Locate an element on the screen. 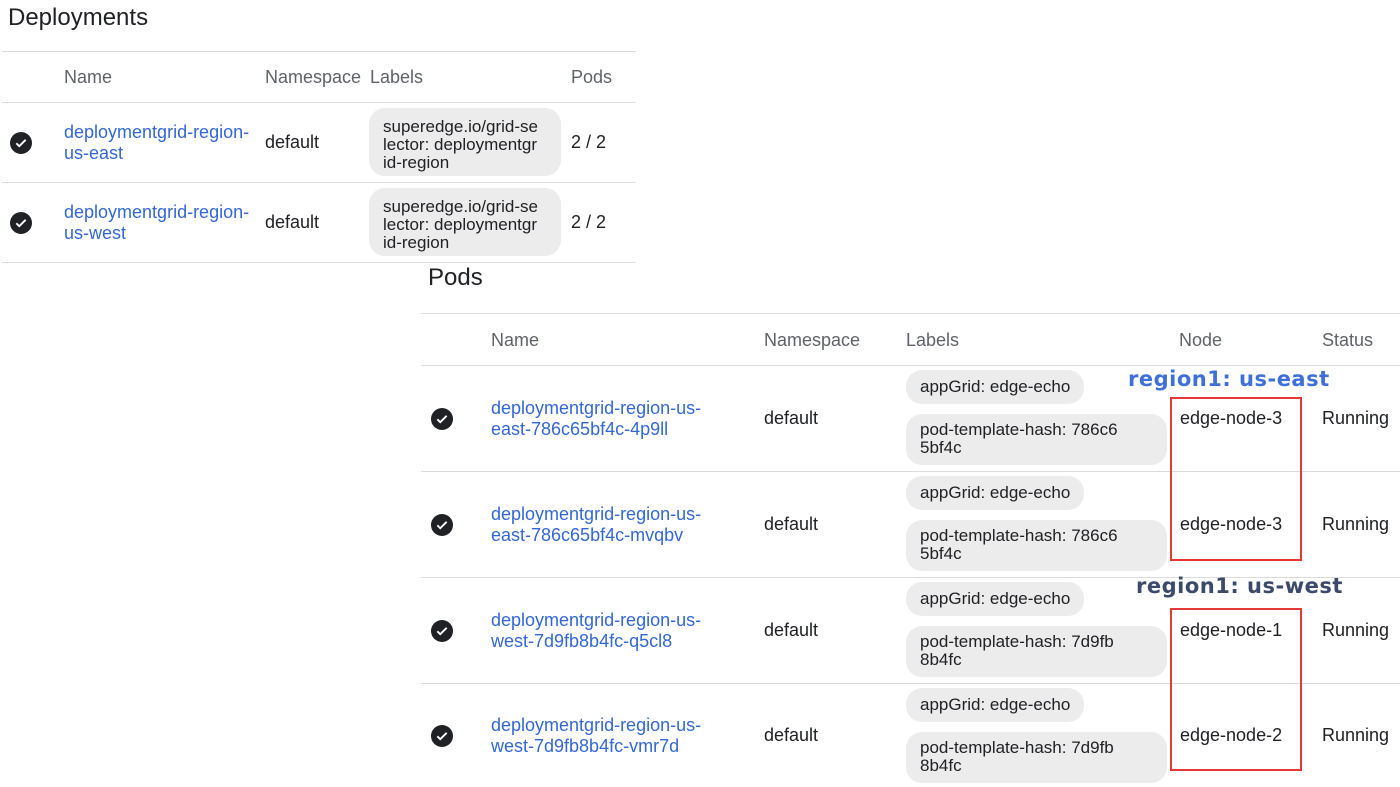 Image resolution: width=1400 pixels, height=787 pixels. highlight-box-us-east is located at coordinates (1236, 479).